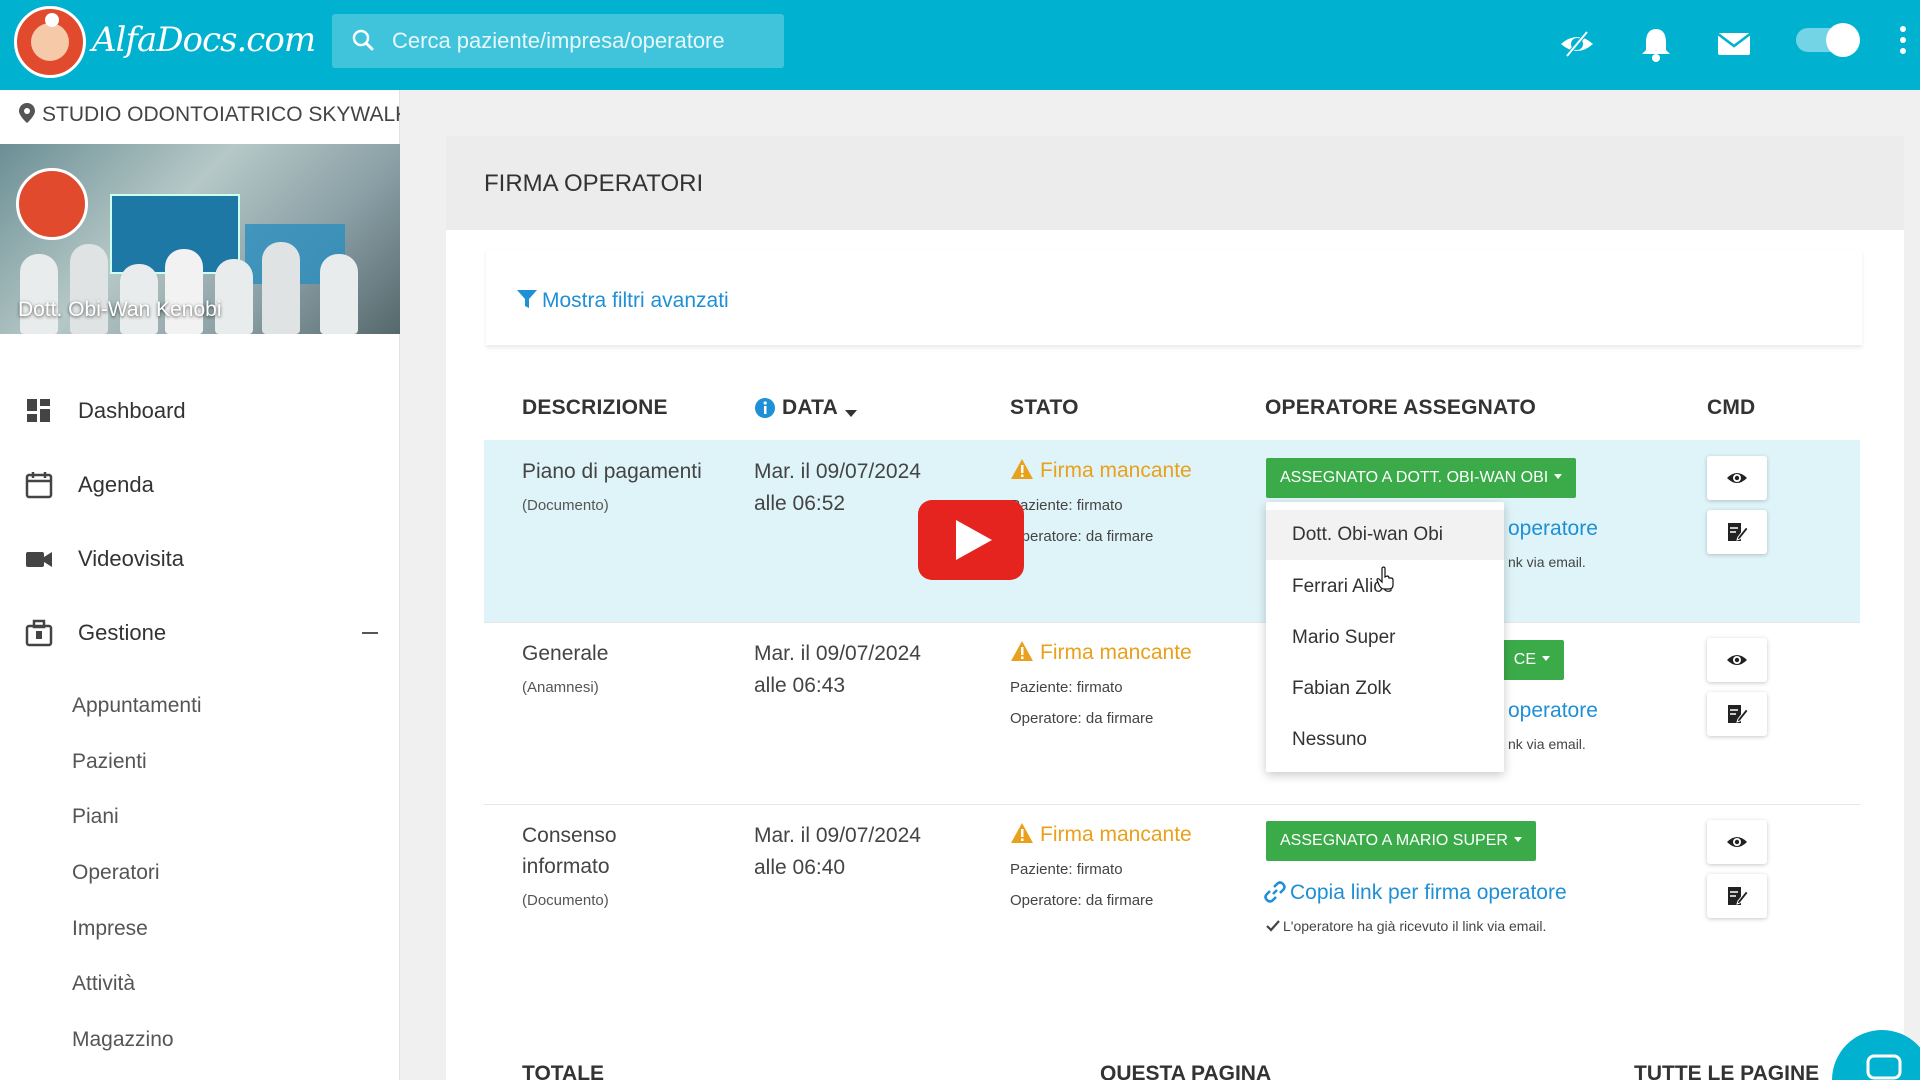 Image resolution: width=1920 pixels, height=1080 pixels. Describe the element at coordinates (1082, 718) in the screenshot. I see `row2-operator-status: Operatore: da firmare` at that location.